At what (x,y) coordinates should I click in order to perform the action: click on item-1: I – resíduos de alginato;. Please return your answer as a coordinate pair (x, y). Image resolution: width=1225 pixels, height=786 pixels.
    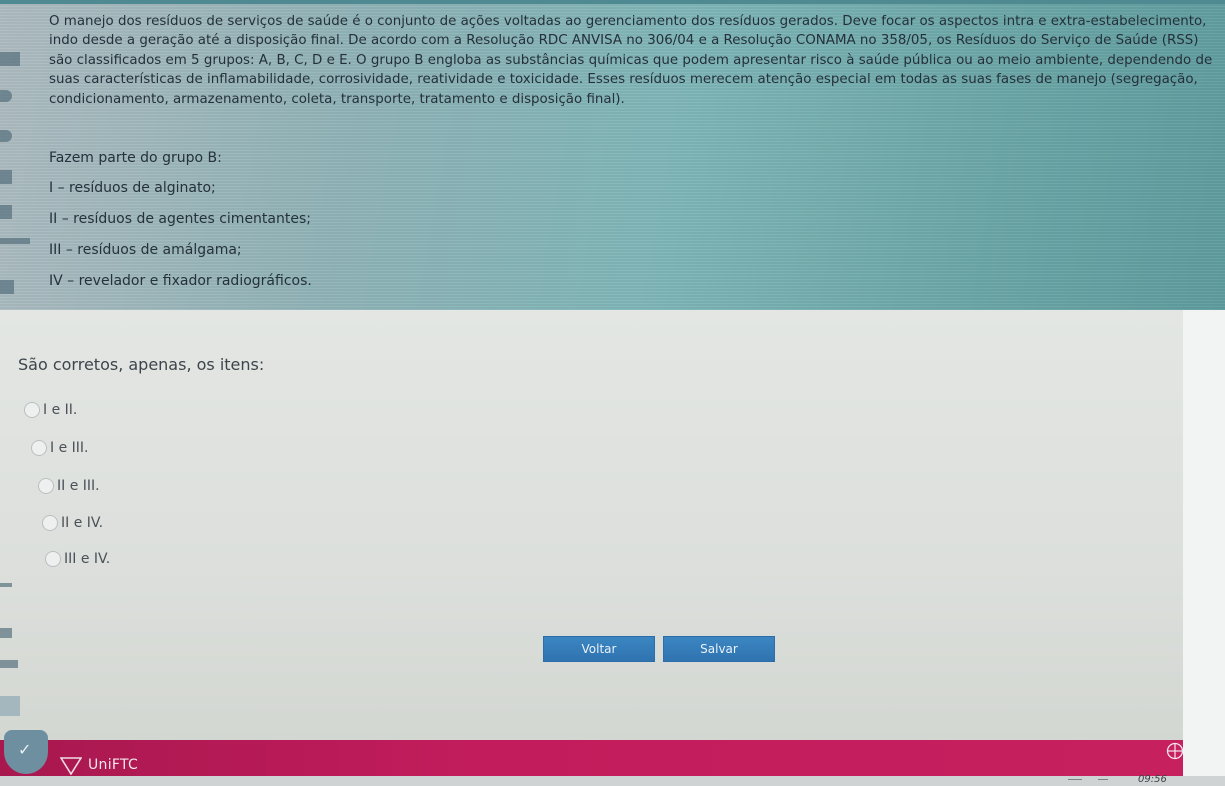
    Looking at the image, I should click on (132, 188).